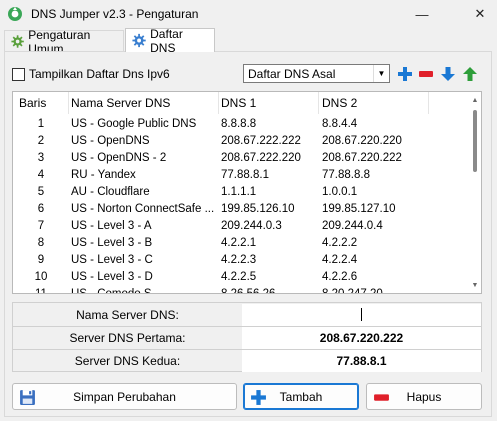 The width and height of the screenshot is (497, 421). Describe the element at coordinates (292, 73) in the screenshot. I see `dns-list-select-value: Daftar DNS Asal` at that location.